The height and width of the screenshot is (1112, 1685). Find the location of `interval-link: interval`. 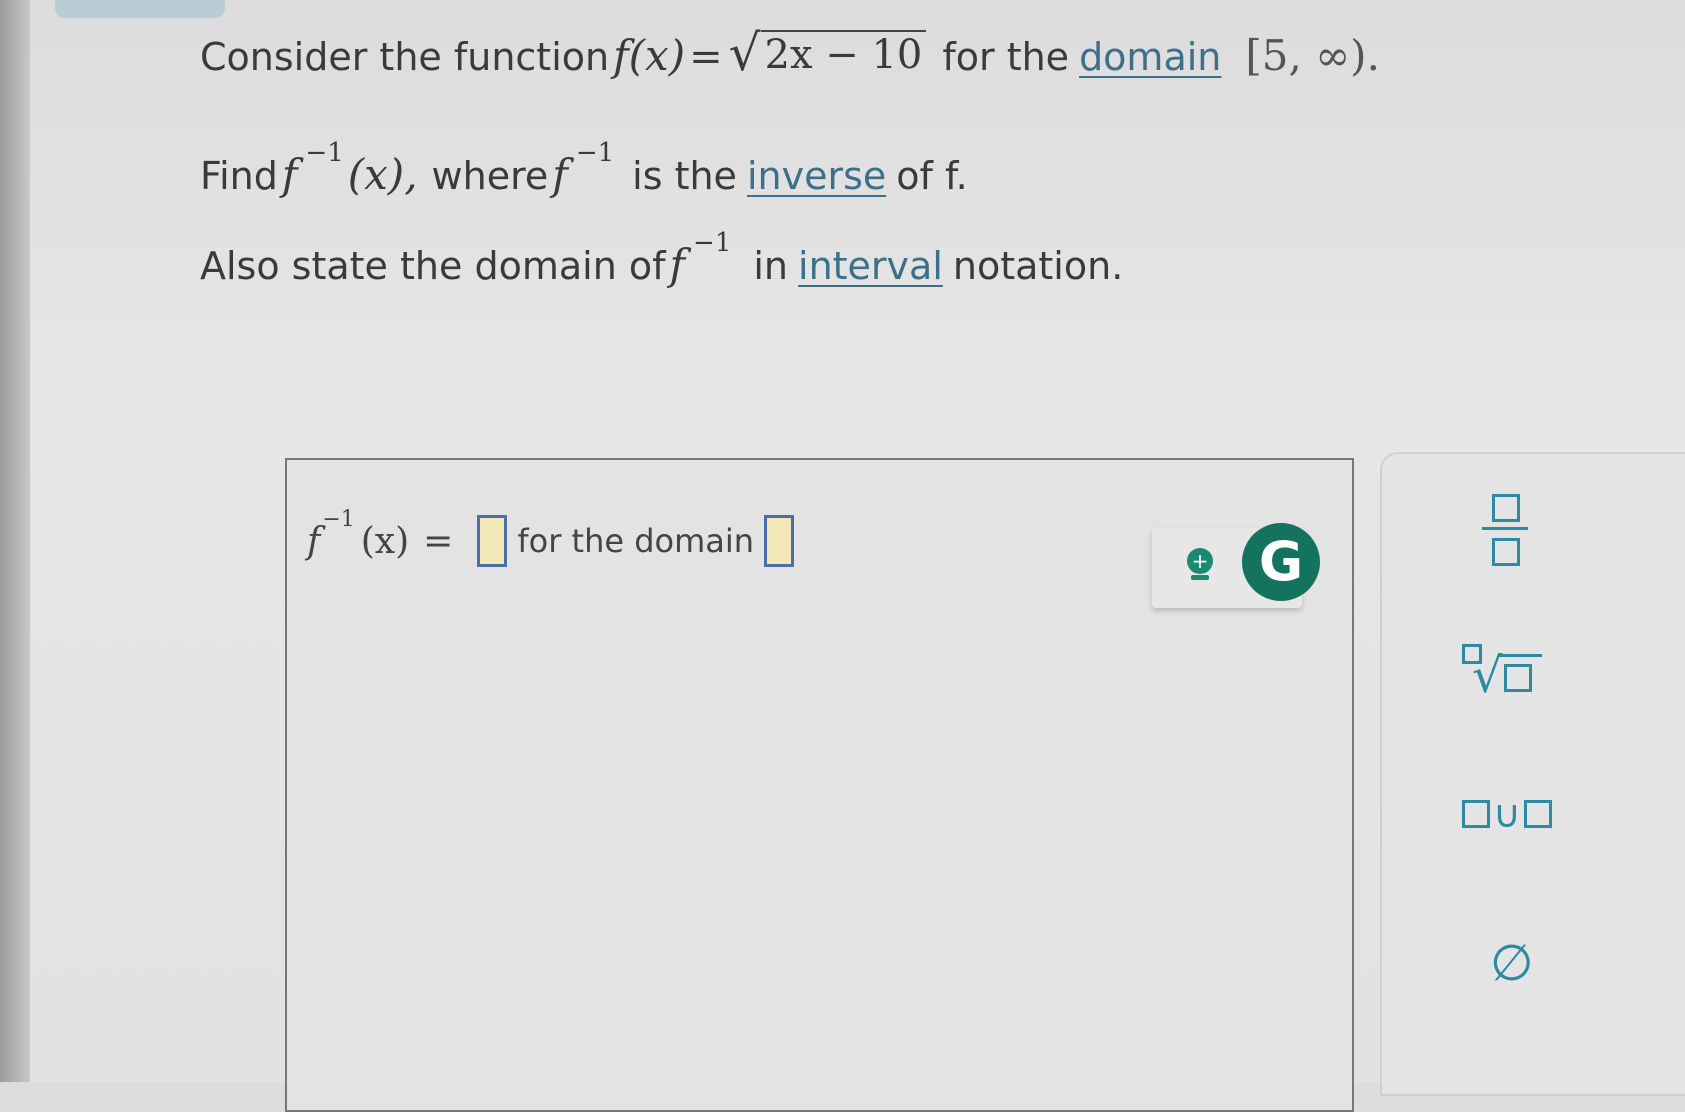

interval-link: interval is located at coordinates (870, 266).